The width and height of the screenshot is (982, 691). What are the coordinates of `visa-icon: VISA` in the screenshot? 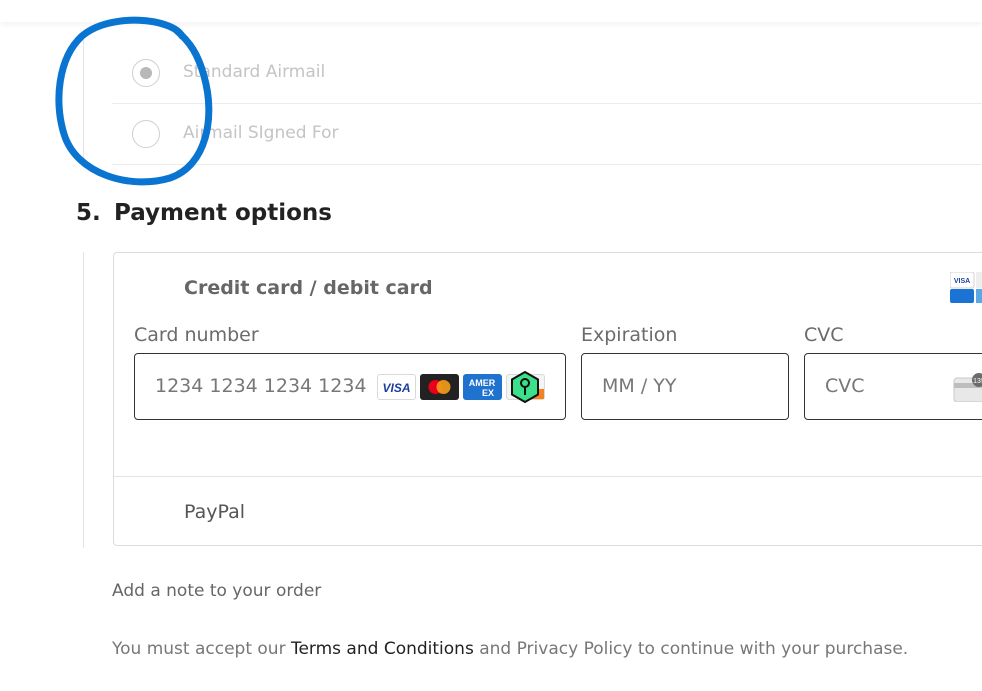 It's located at (396, 387).